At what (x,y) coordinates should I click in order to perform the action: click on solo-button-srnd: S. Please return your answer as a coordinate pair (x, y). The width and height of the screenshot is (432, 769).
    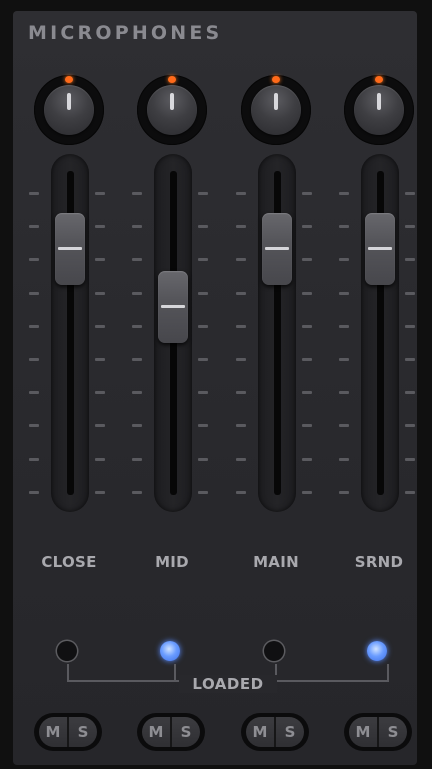
    Looking at the image, I should click on (393, 732).